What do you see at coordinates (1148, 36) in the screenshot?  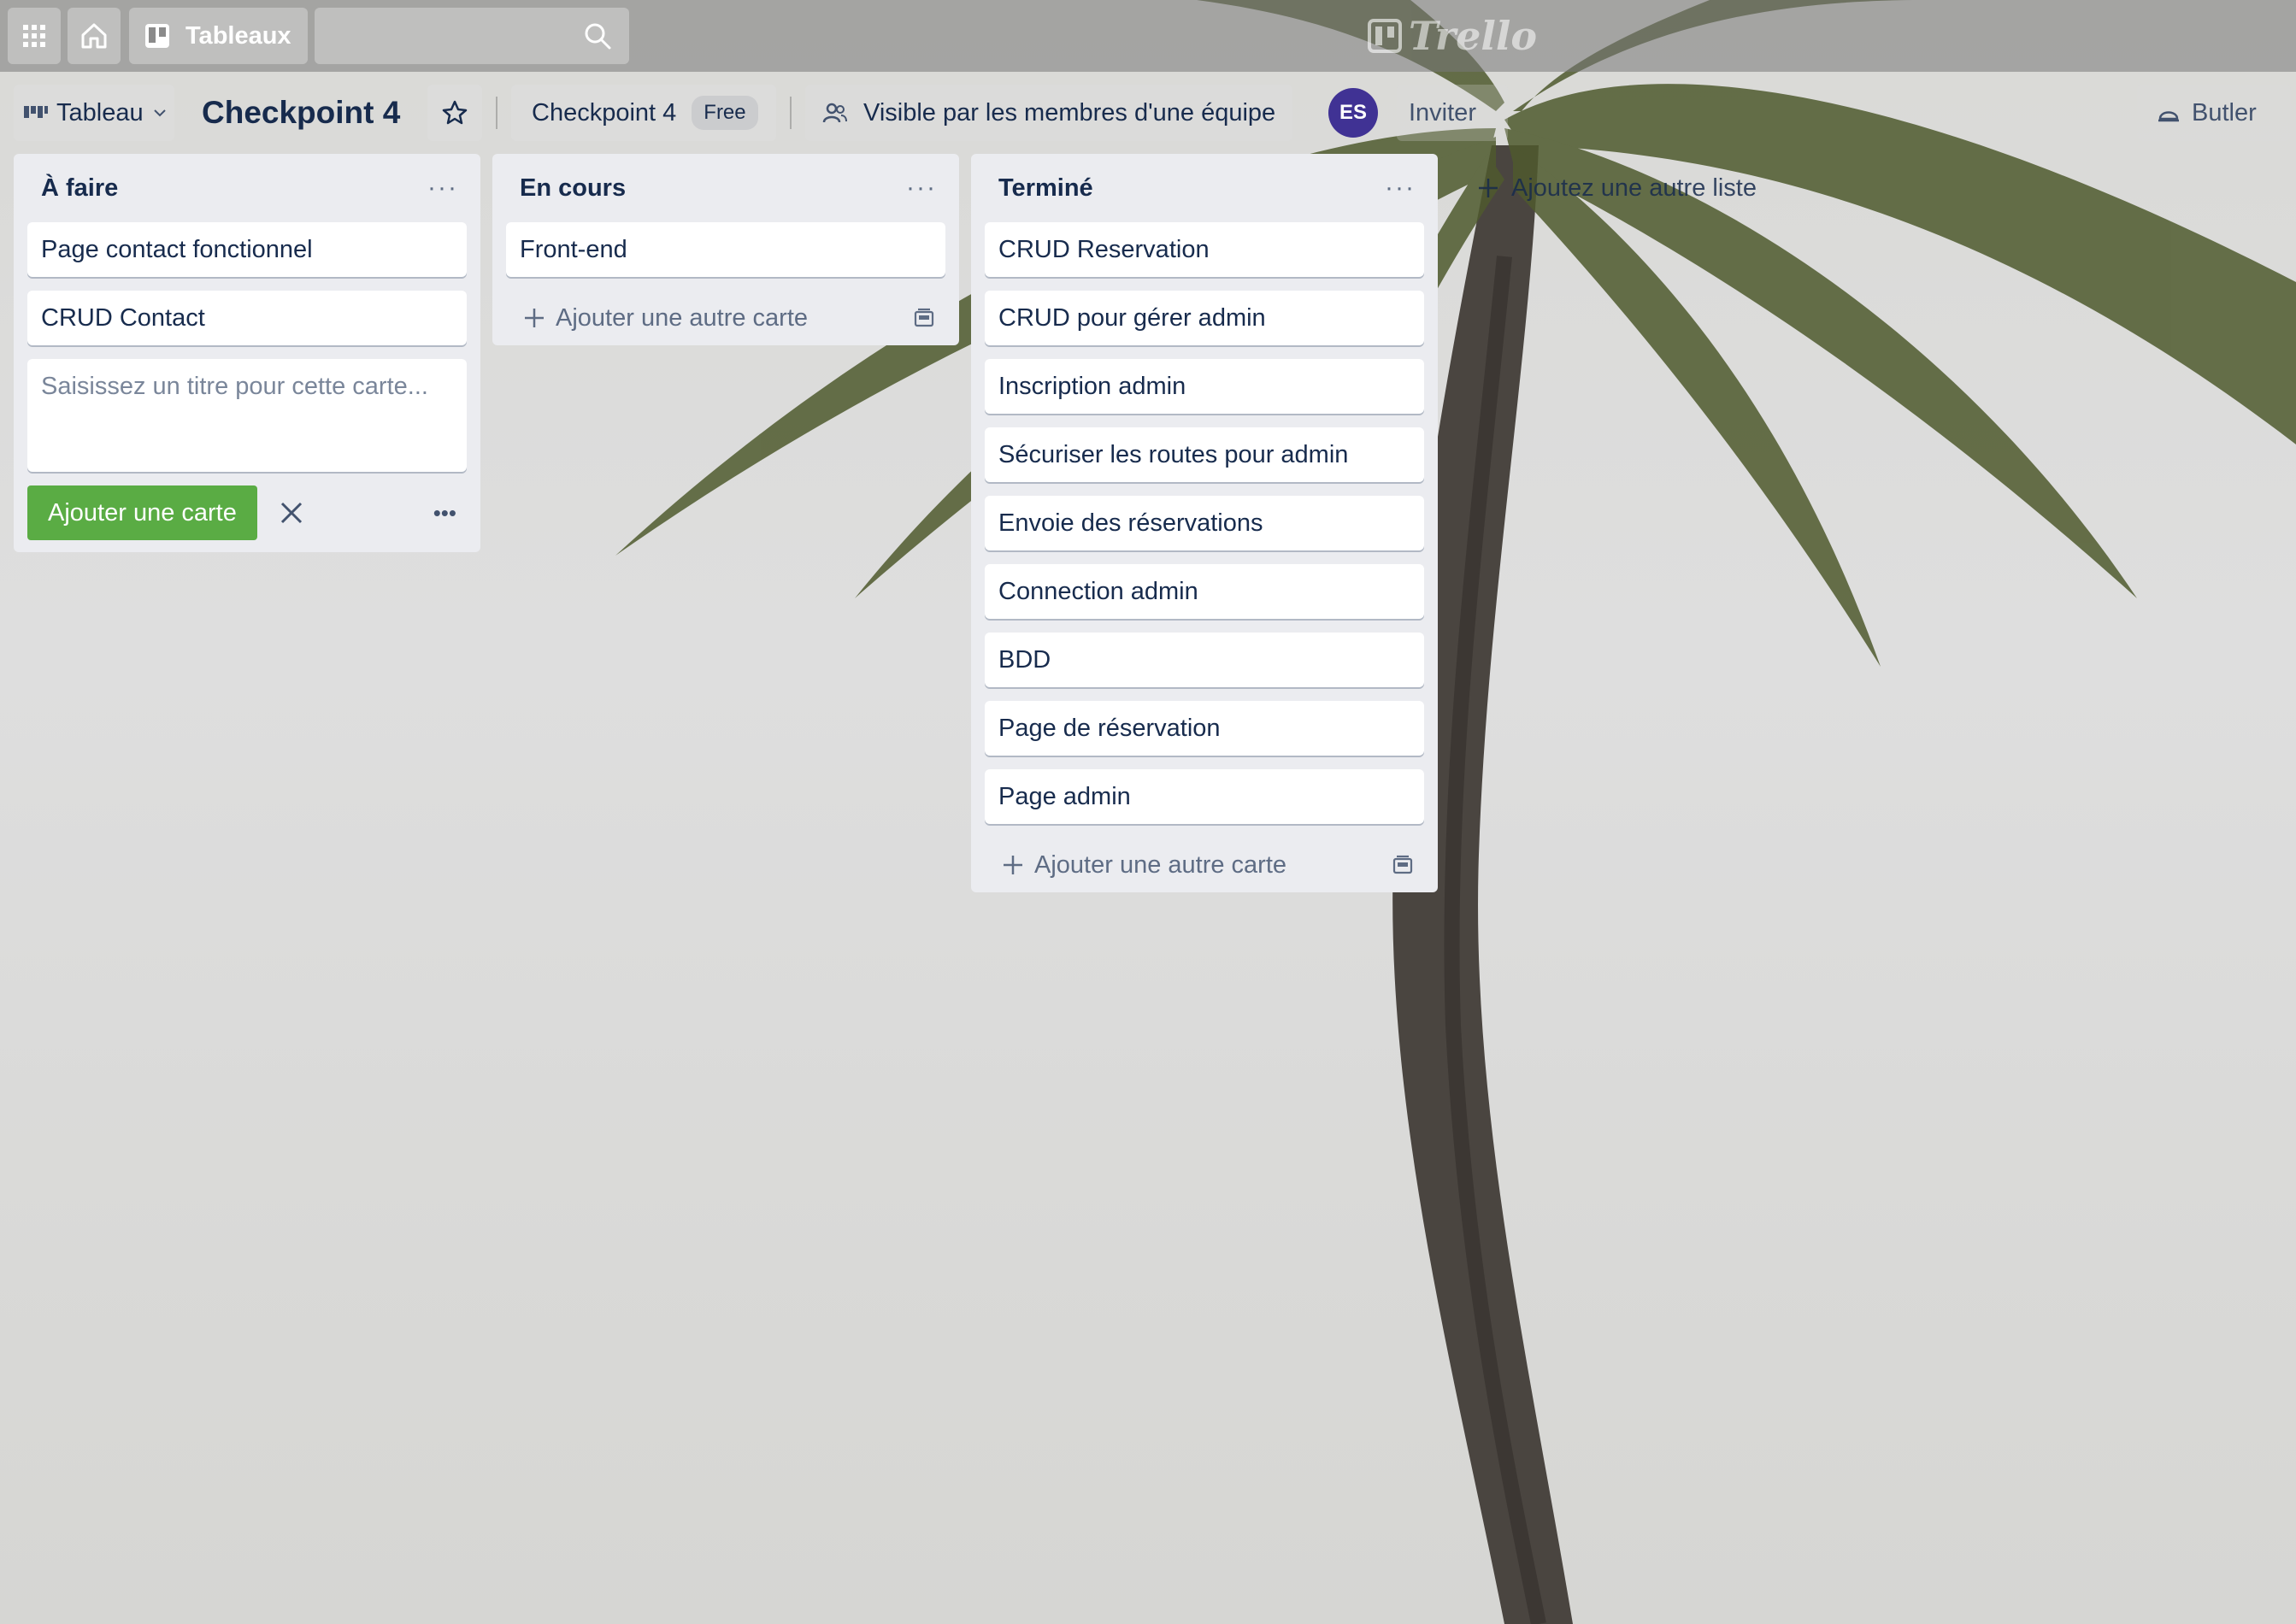 I see `top-app-bar: Tableaux Trello` at bounding box center [1148, 36].